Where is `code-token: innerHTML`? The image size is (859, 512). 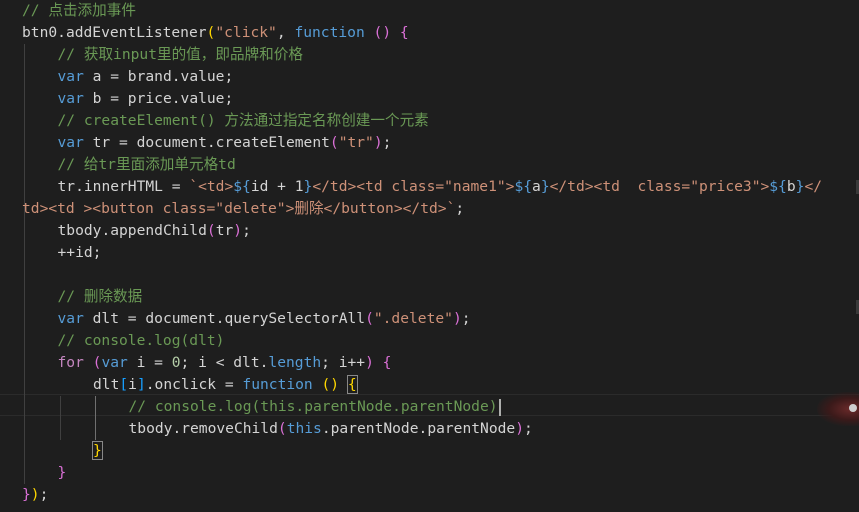 code-token: innerHTML is located at coordinates (123, 186).